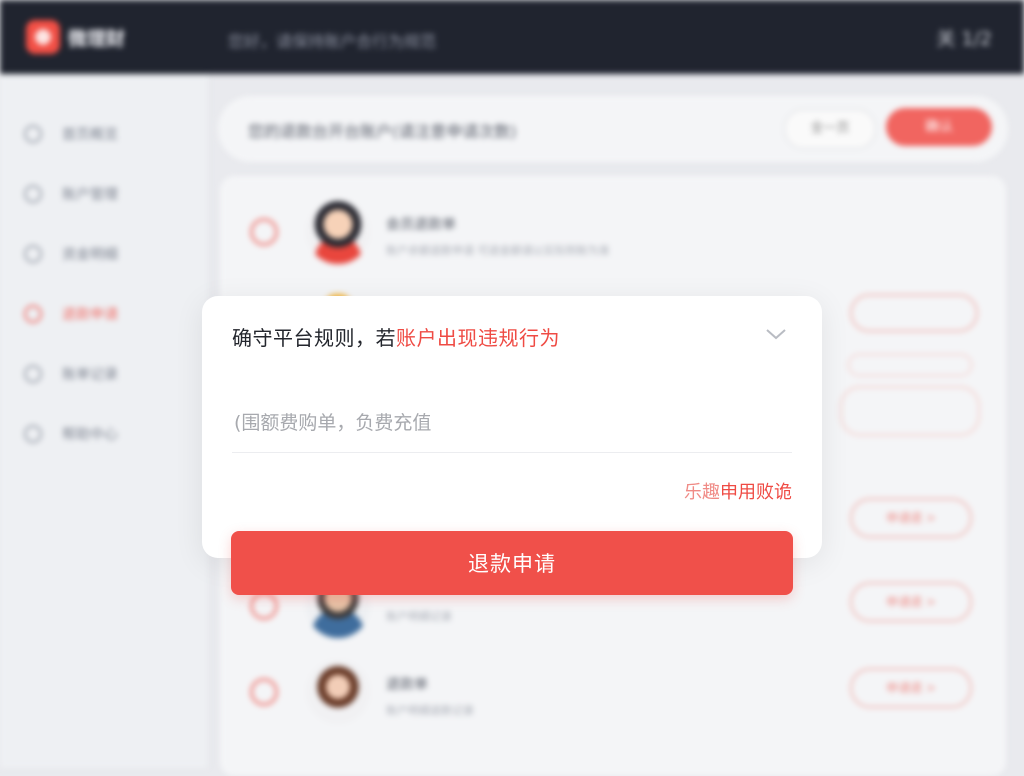 This screenshot has width=1024, height=776. I want to click on home-icon, so click(33, 134).